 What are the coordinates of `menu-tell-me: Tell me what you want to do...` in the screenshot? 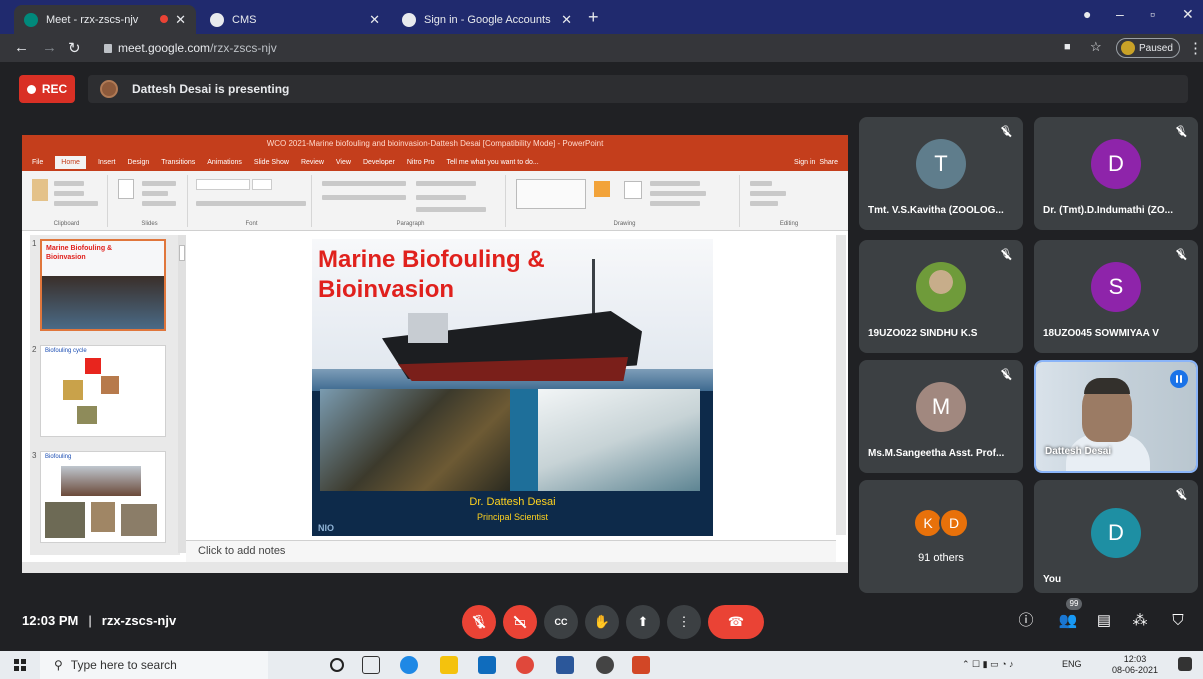 It's located at (492, 162).